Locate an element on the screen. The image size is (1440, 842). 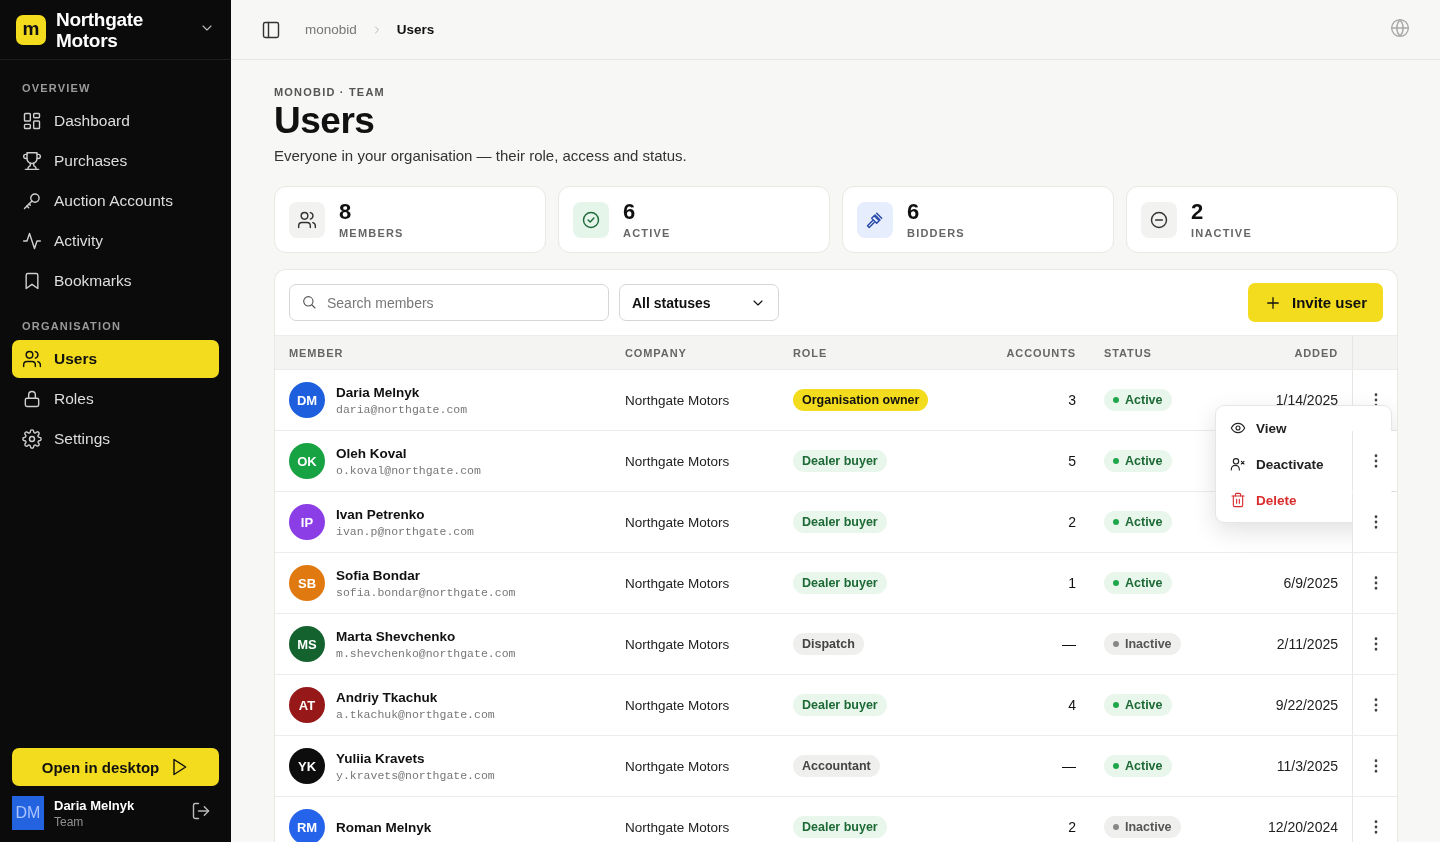
stat-value: 8 is located at coordinates (346, 212).